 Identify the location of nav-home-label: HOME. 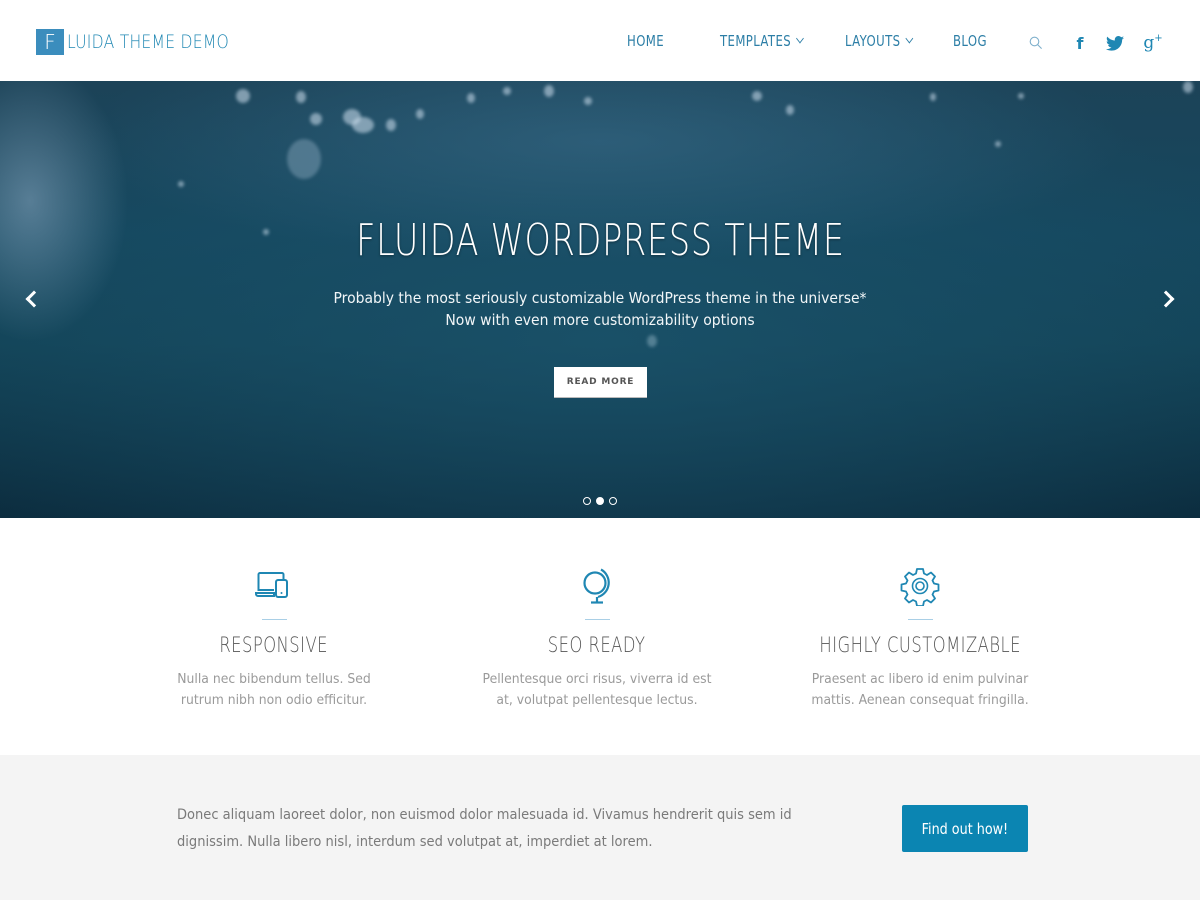
(646, 41).